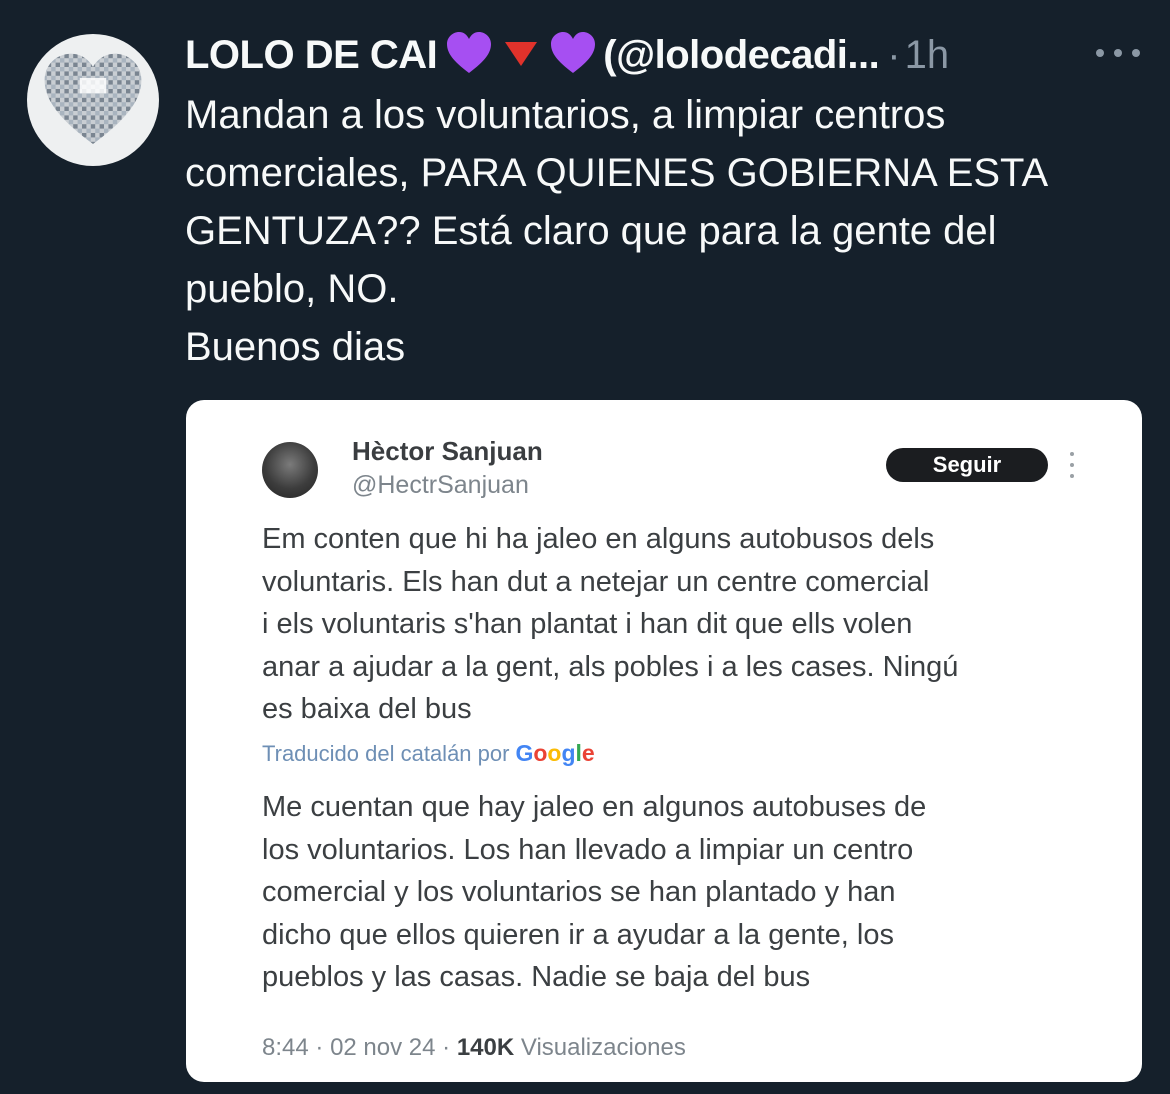 Image resolution: width=1170 pixels, height=1094 pixels. What do you see at coordinates (617, 173) in the screenshot?
I see `tweet-line: comerciales, PARA QUIENES GOBIERNA ESTA` at bounding box center [617, 173].